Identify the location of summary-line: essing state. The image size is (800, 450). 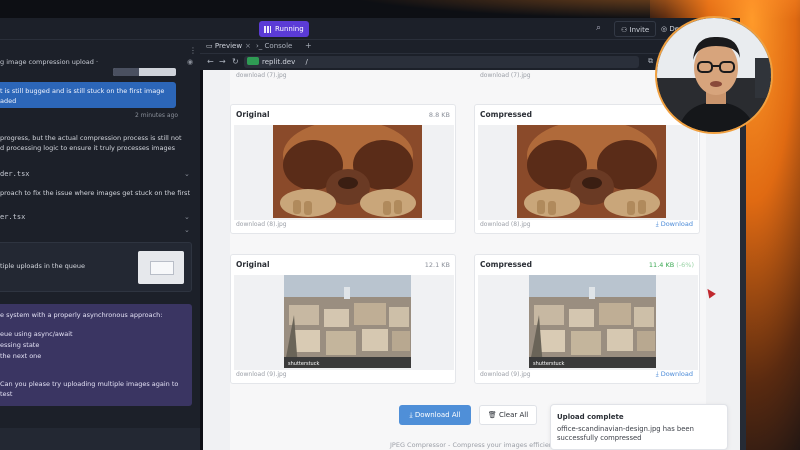
(20, 345).